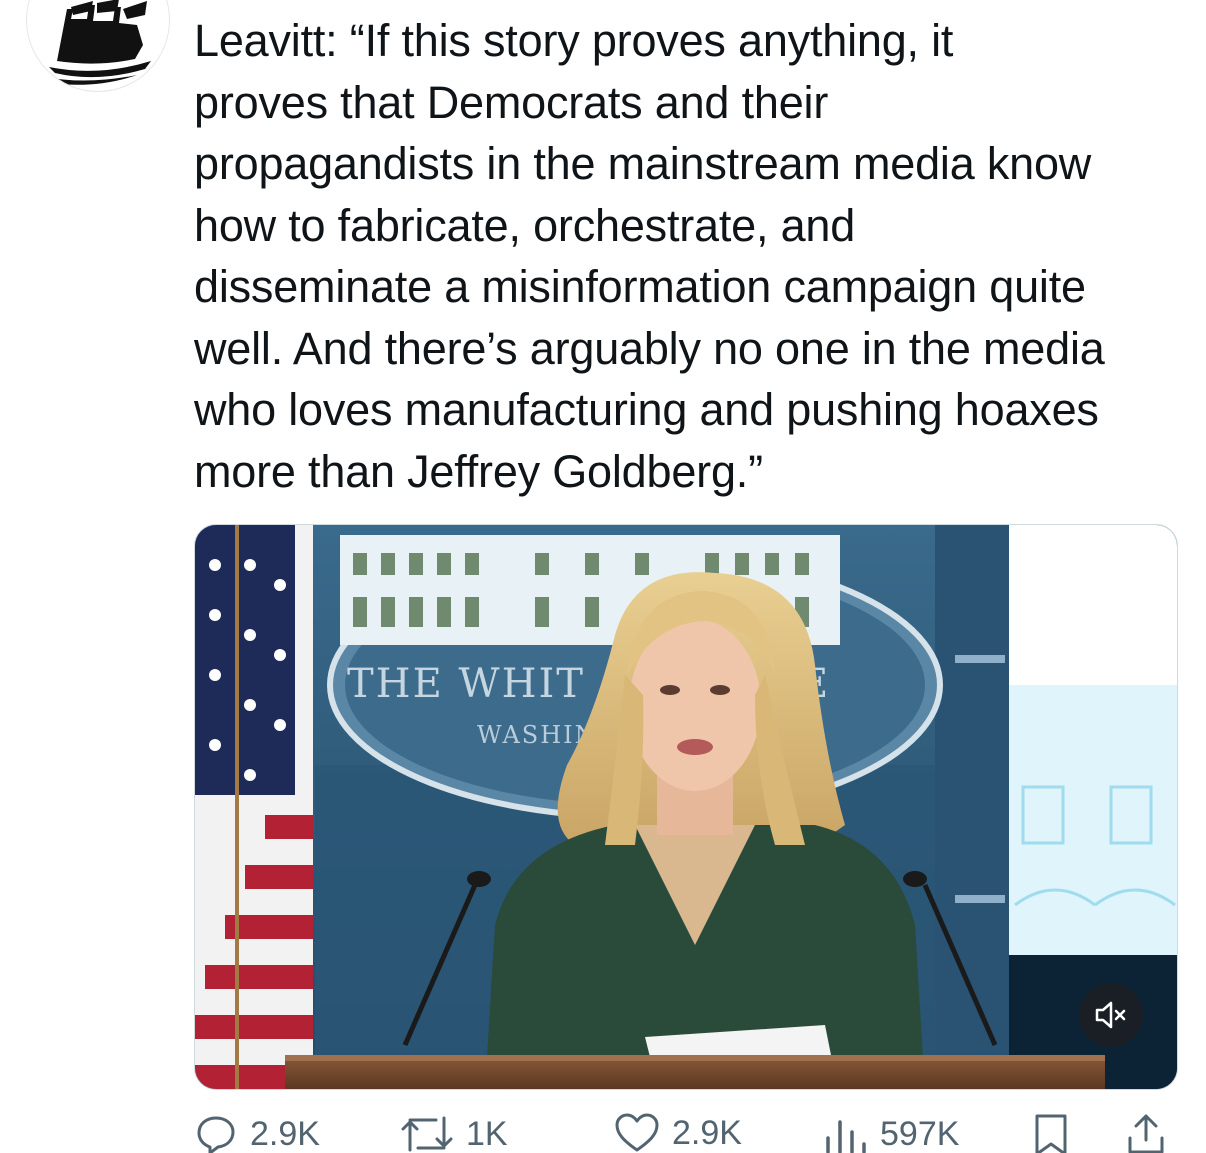  I want to click on reply-button: 2.9K, so click(257, 1132).